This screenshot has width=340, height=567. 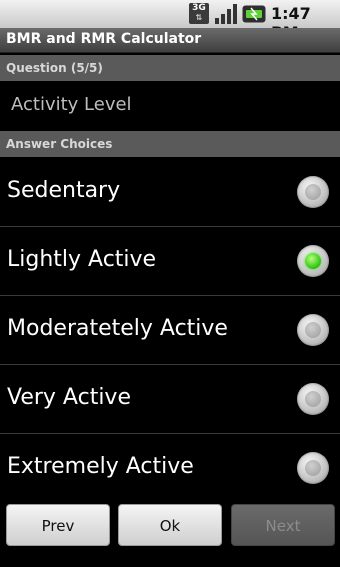 What do you see at coordinates (283, 525) in the screenshot?
I see `next-button: Next` at bounding box center [283, 525].